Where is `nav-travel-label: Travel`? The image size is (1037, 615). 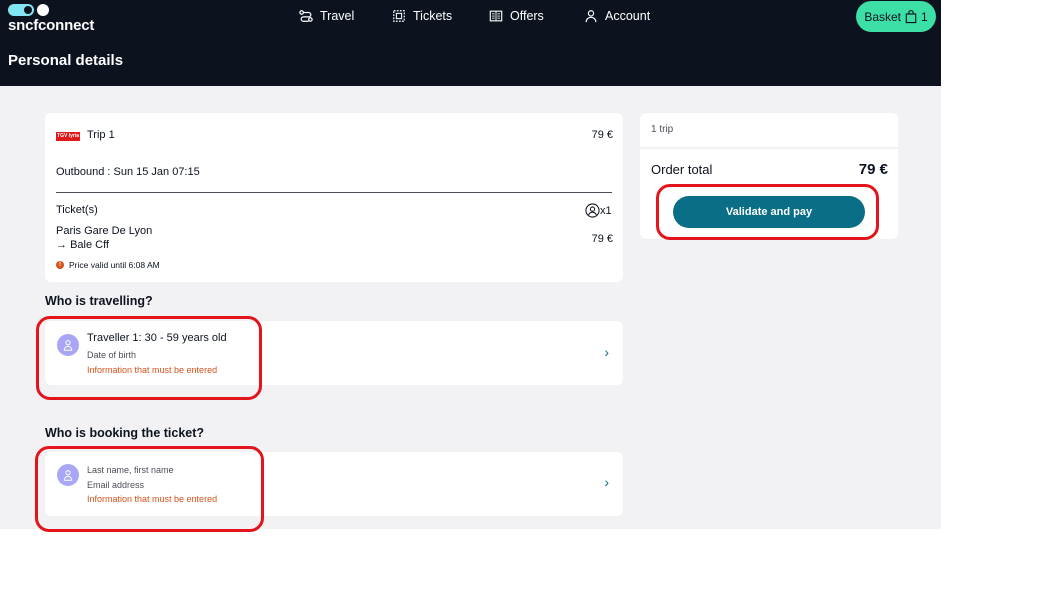 nav-travel-label: Travel is located at coordinates (337, 16).